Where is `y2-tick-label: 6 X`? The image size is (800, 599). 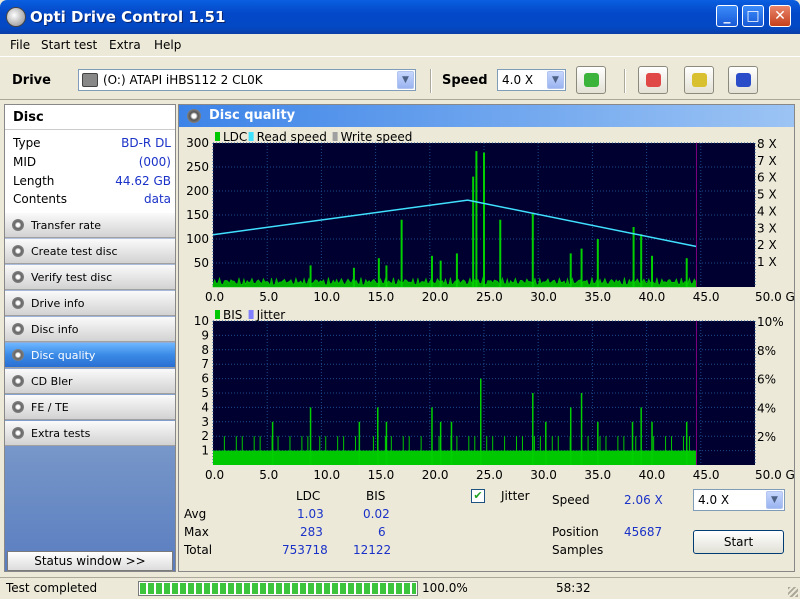 y2-tick-label: 6 X is located at coordinates (767, 178).